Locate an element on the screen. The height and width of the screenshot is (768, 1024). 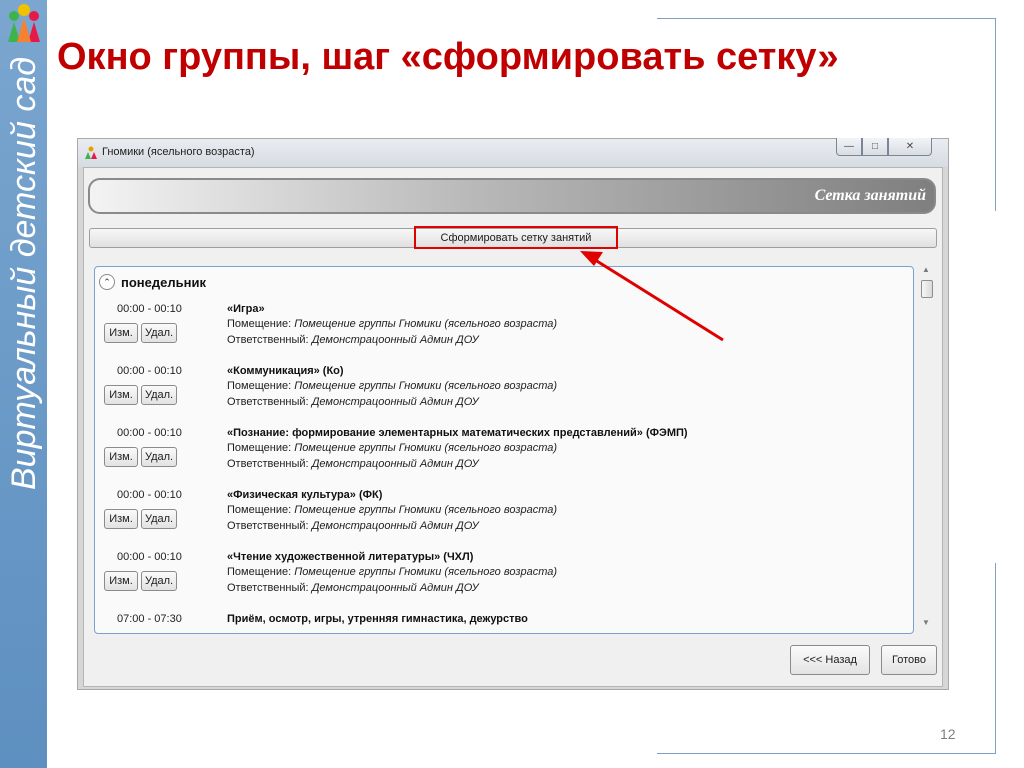
lesson-name: «Чтение художественной литературы» (ЧХЛ) is located at coordinates (350, 557).